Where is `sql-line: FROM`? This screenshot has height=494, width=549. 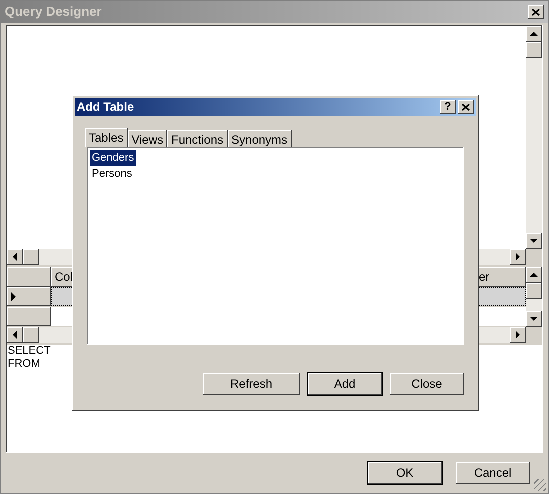 sql-line: FROM is located at coordinates (24, 364).